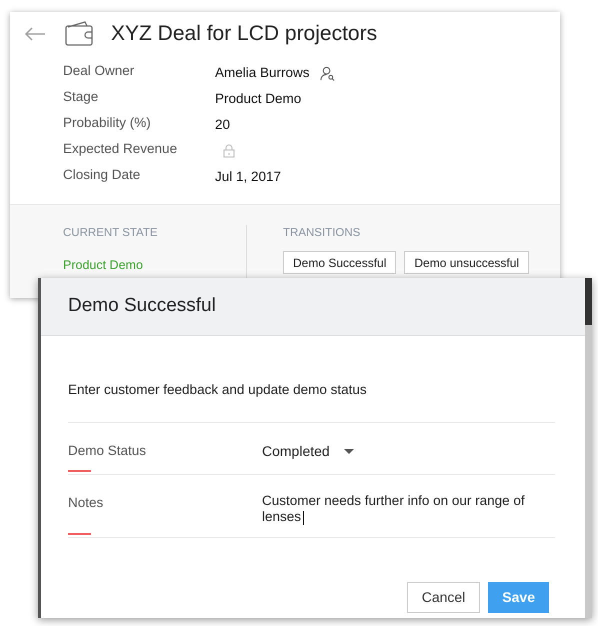  Describe the element at coordinates (339, 262) in the screenshot. I see `transition-button: Demo Successful` at that location.